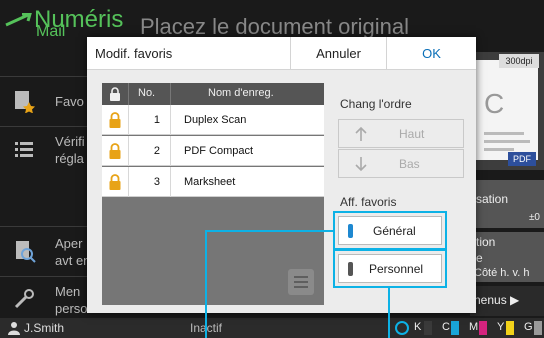 The image size is (544, 338). Describe the element at coordinates (45, 151) in the screenshot. I see `side-item-verify: Vérifi régla` at that location.